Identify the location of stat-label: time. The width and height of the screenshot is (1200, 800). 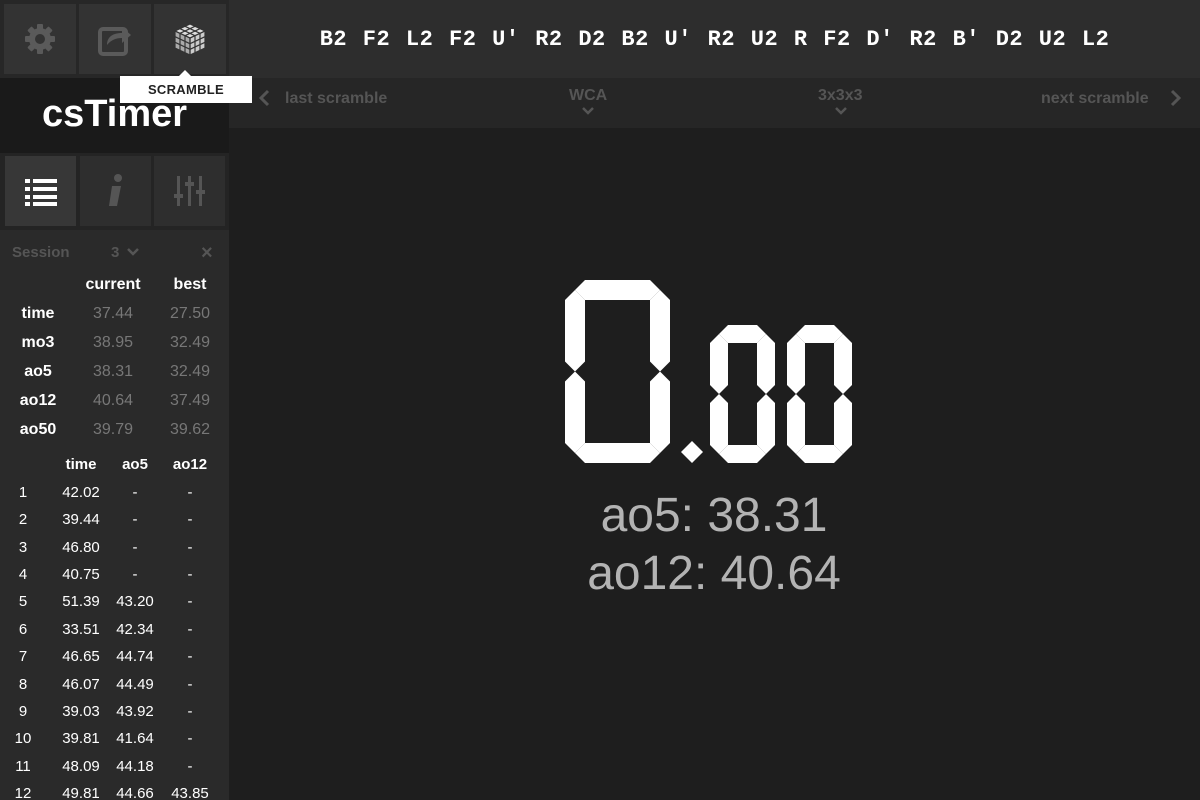
(38, 313).